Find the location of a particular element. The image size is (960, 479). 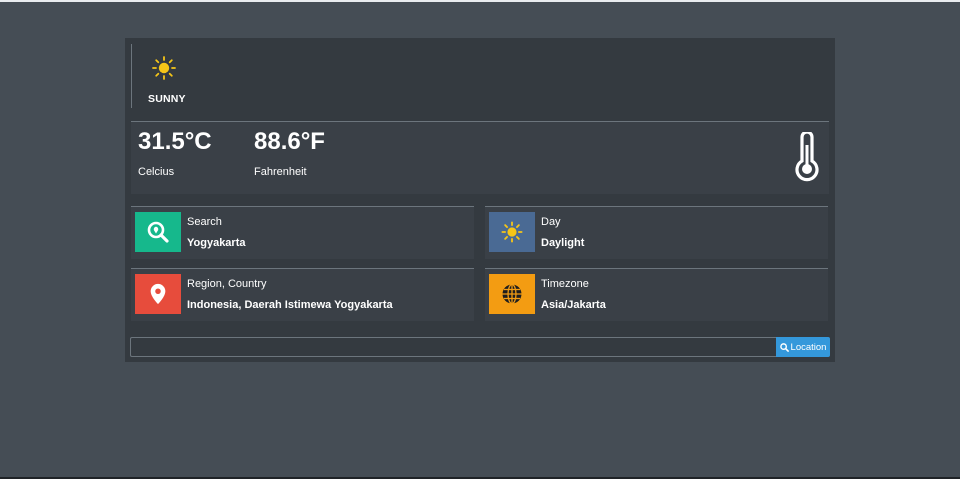

map-marker-icon is located at coordinates (158, 294).